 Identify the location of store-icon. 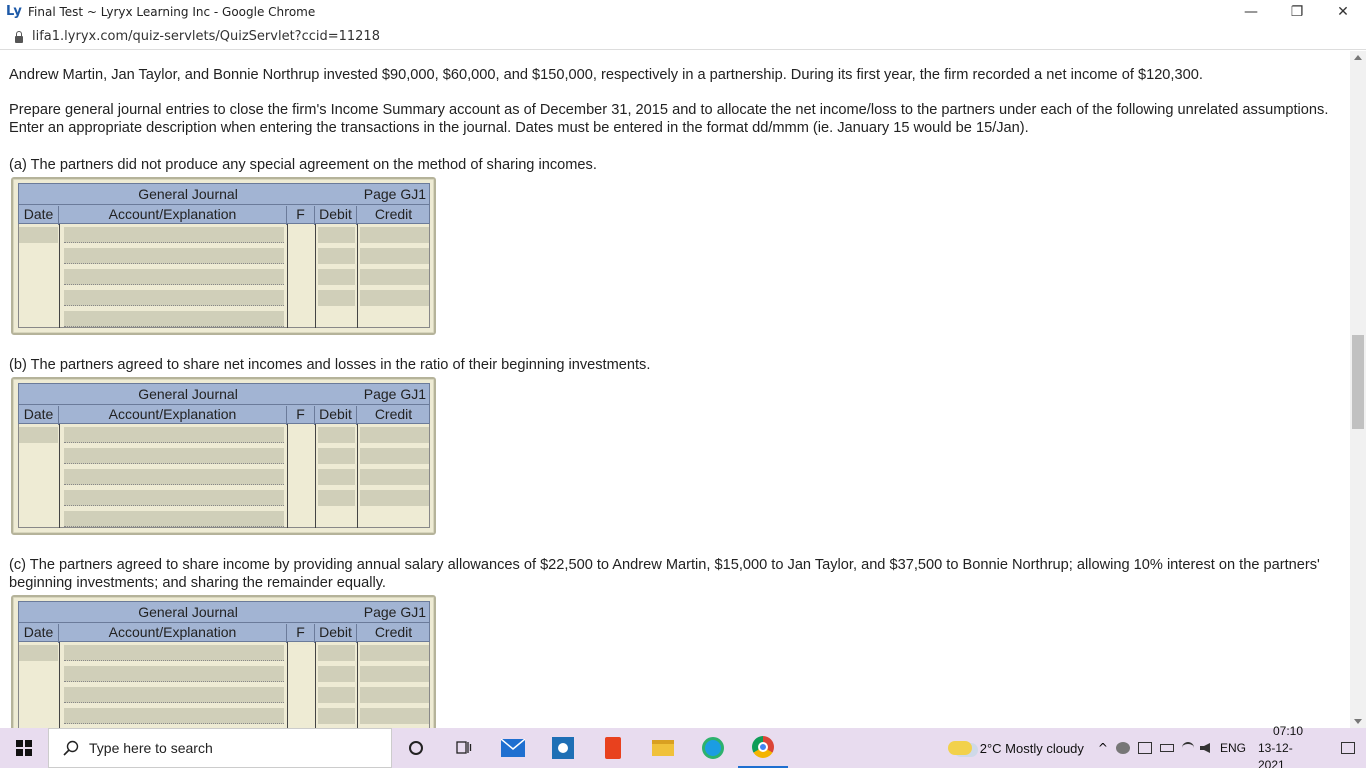
(563, 748).